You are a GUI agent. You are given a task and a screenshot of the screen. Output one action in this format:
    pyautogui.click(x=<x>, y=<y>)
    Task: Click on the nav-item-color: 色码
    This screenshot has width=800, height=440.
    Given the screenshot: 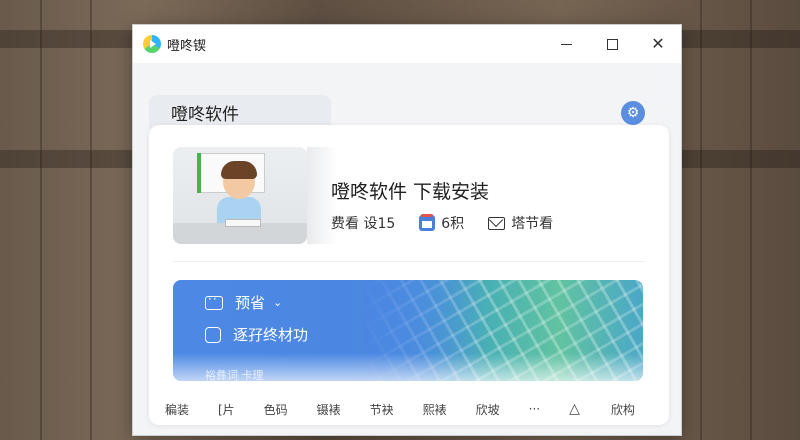 What is the action you would take?
    pyautogui.click(x=276, y=409)
    